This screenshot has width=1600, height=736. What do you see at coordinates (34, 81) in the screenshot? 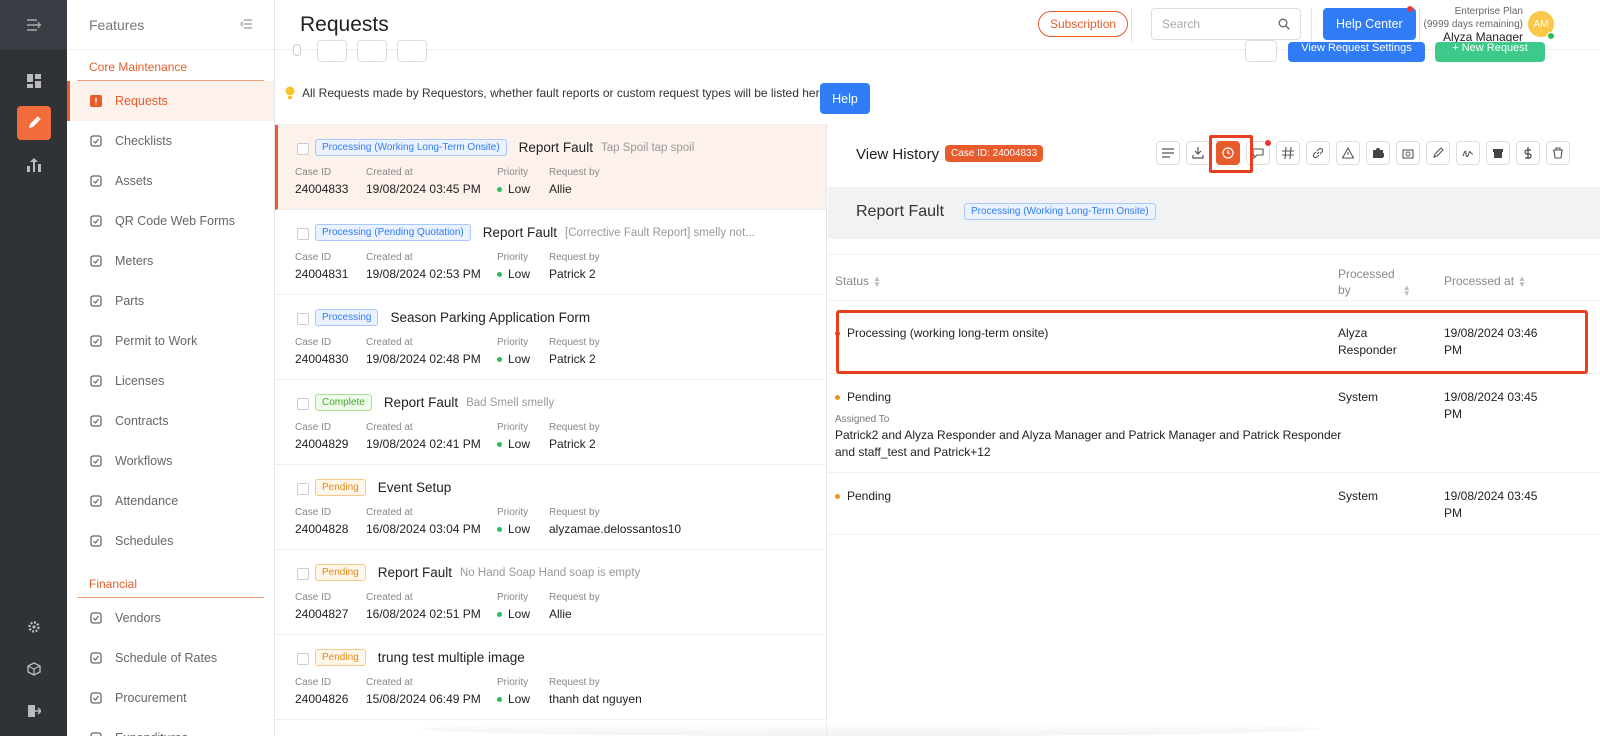
I see `dashboard-icon` at bounding box center [34, 81].